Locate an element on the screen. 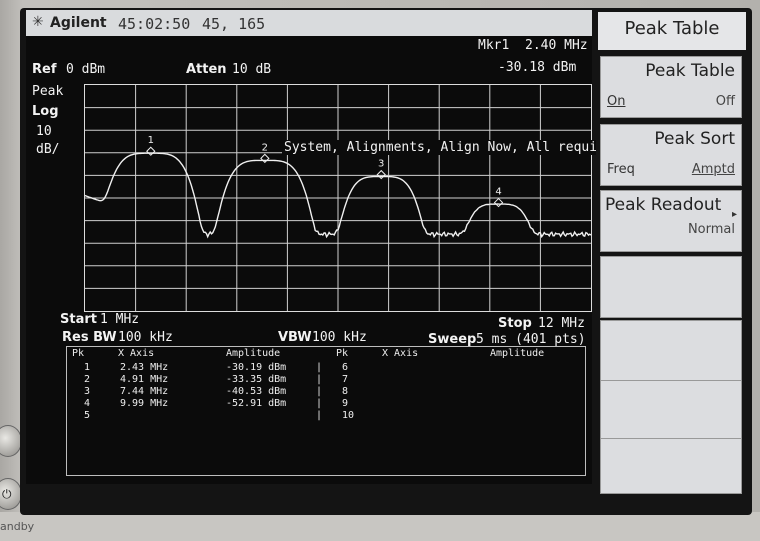 Image resolution: width=760 pixels, height=541 pixels. brand-name: Agilent is located at coordinates (78, 23).